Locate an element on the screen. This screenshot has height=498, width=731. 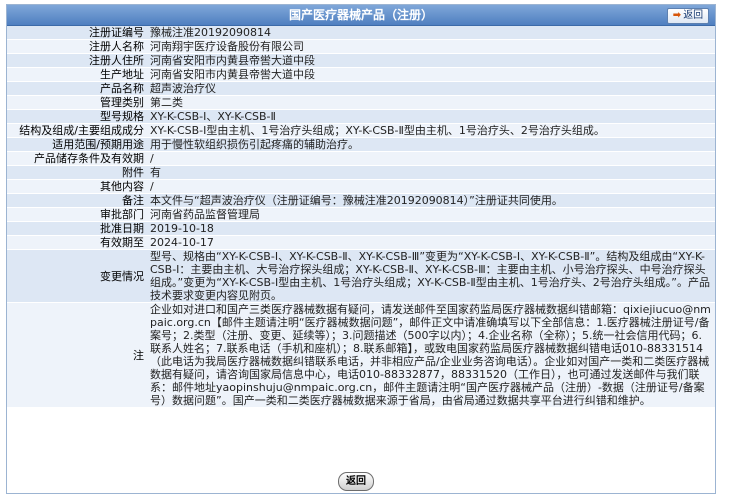
back-button-bottom: 返回 is located at coordinates (356, 481).